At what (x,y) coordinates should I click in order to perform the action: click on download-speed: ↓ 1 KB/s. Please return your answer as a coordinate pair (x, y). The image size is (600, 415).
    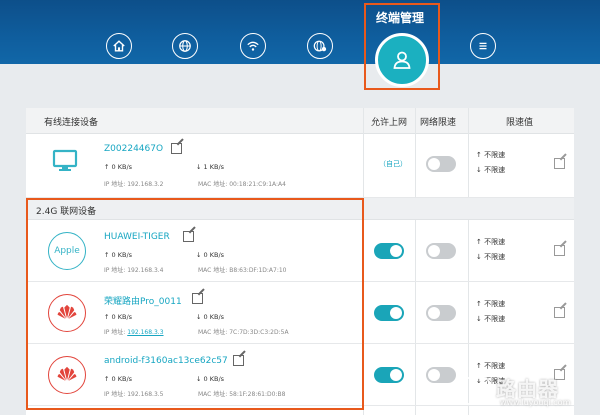
    Looking at the image, I should click on (210, 167).